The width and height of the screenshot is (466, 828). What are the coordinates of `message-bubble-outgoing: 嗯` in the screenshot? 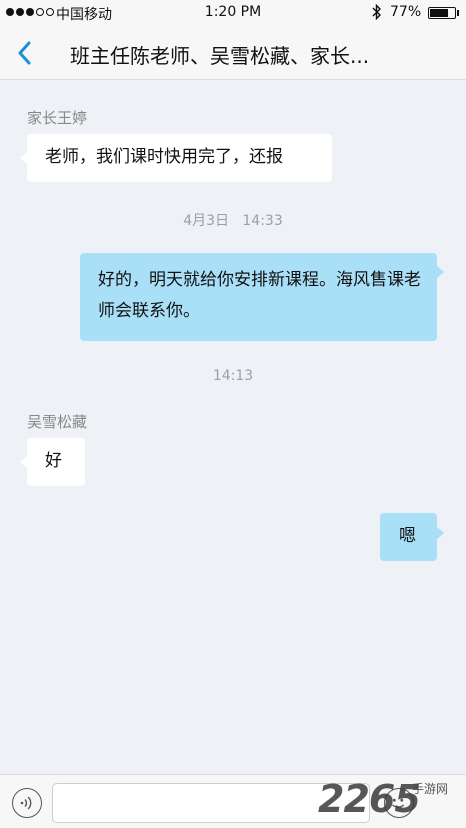 It's located at (408, 537).